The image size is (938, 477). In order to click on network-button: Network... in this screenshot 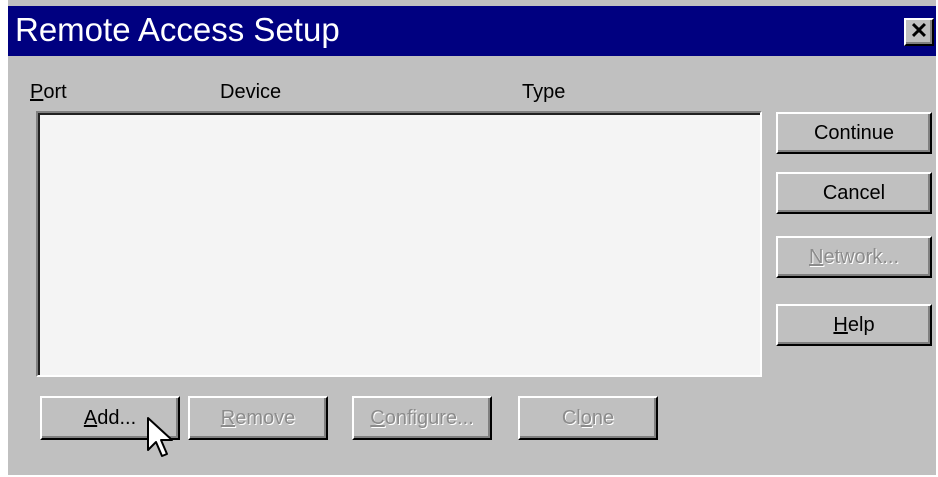, I will do `click(854, 257)`.